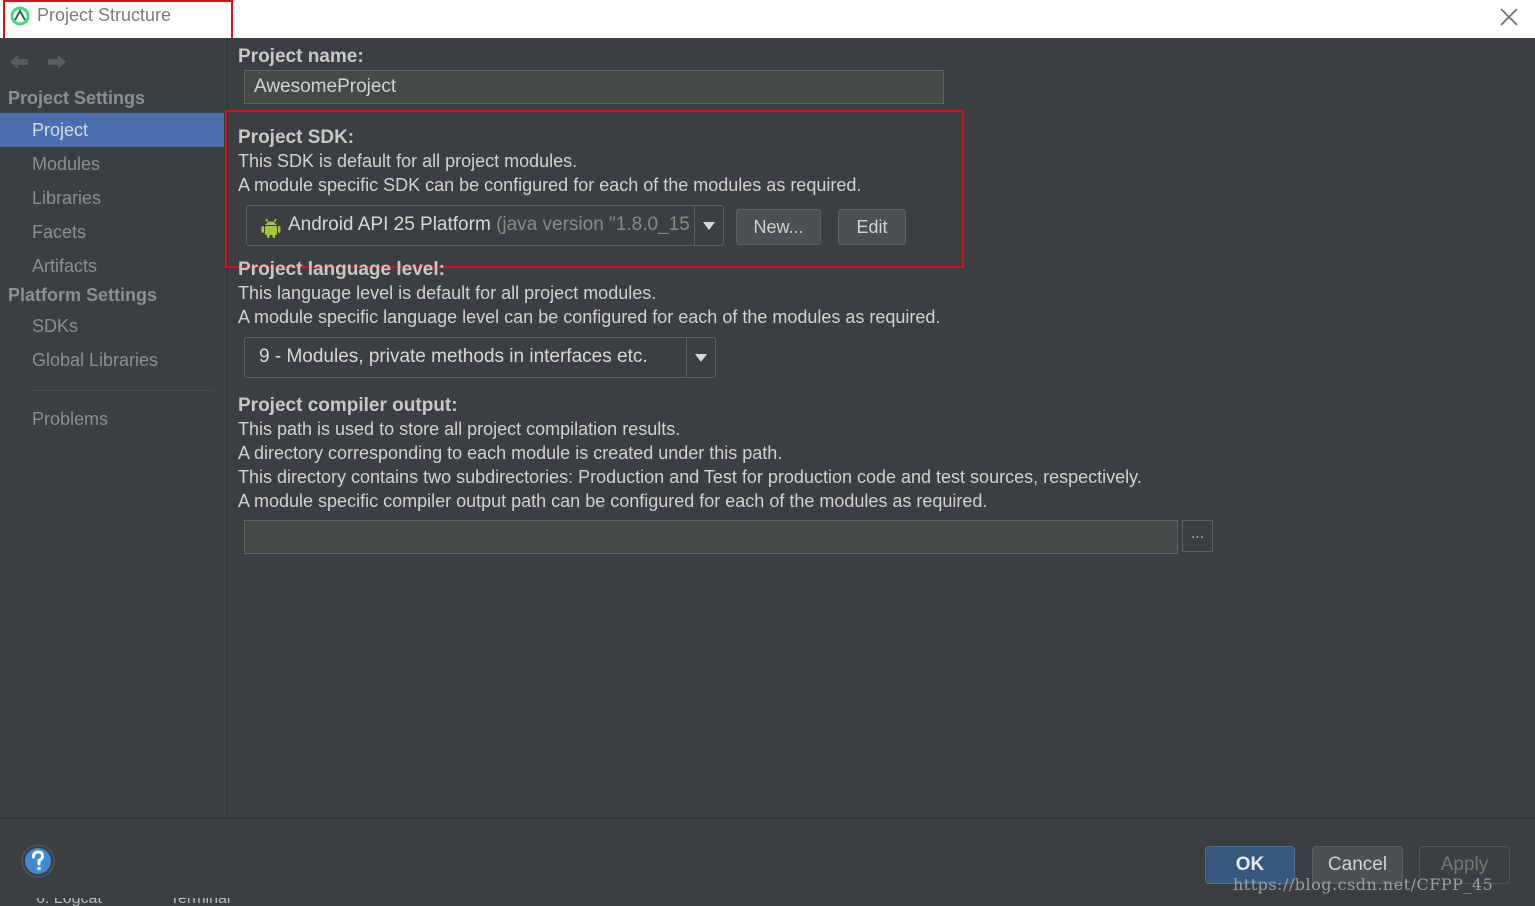 The image size is (1535, 906). What do you see at coordinates (118, 20) in the screenshot?
I see `title-highlight-box` at bounding box center [118, 20].